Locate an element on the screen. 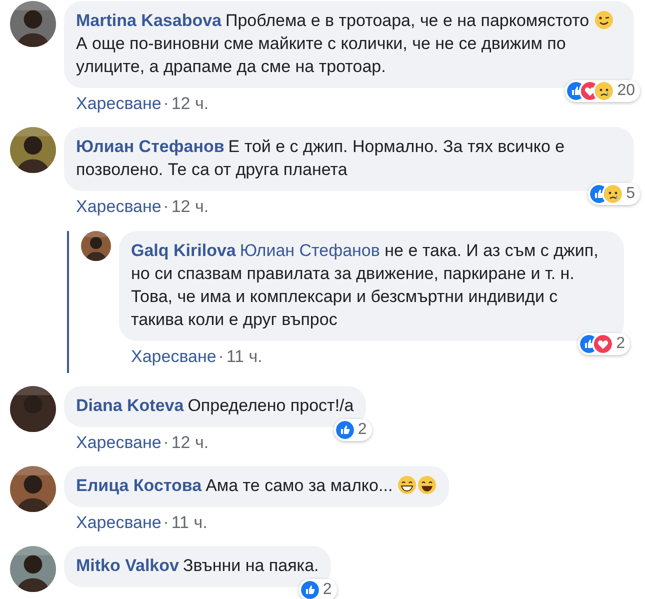 The image size is (645, 599). comment-text: Galq Kirilova Юлиан Стефанов не е така. И аз съм с джип, но си спазвам правилата за движение, паркиране и т. н. Това, че има и комплексари и безсмъртни индивиди с такива коли е друг въпрос is located at coordinates (365, 285).